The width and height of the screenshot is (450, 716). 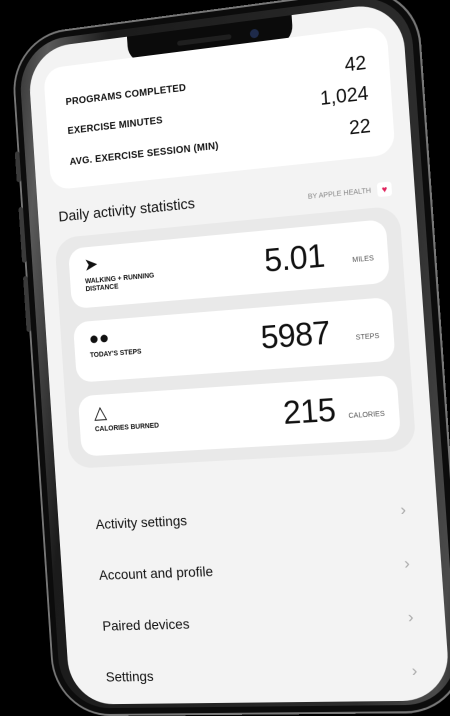 What do you see at coordinates (250, 517) in the screenshot?
I see `menu-item-activity-settings: Activity settings ›` at bounding box center [250, 517].